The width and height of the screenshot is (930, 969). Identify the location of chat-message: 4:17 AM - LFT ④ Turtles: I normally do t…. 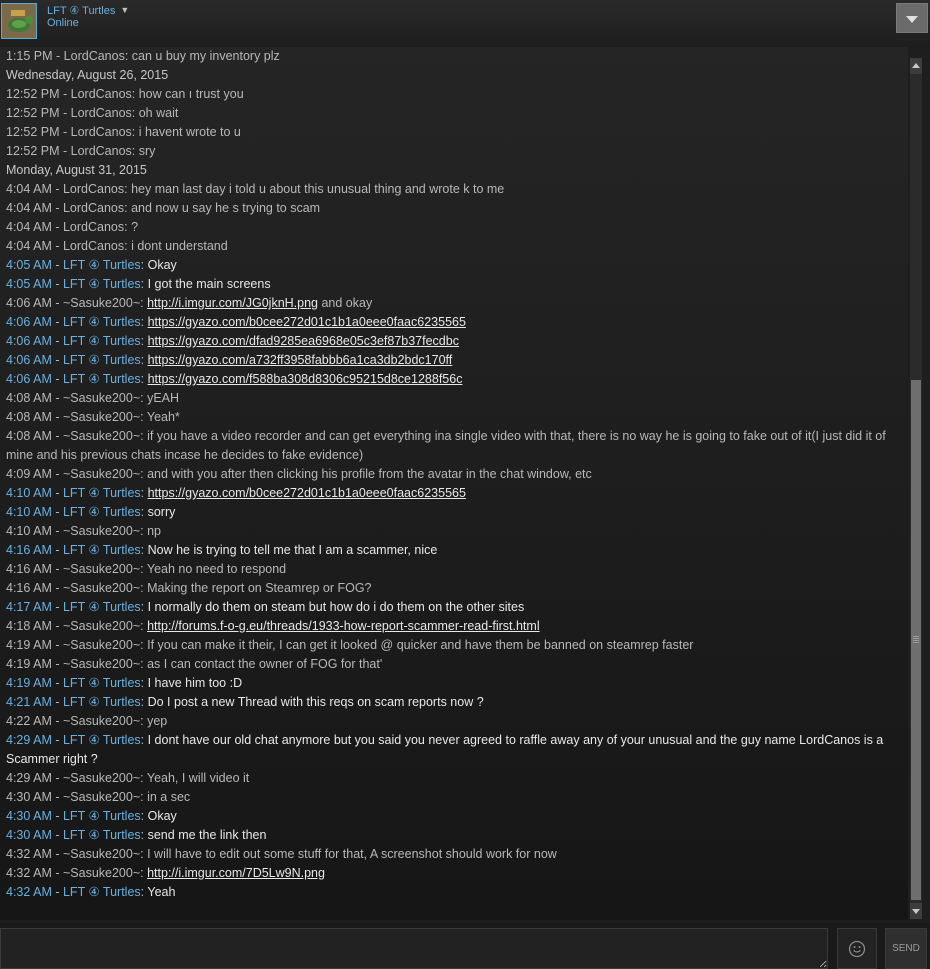
(265, 607).